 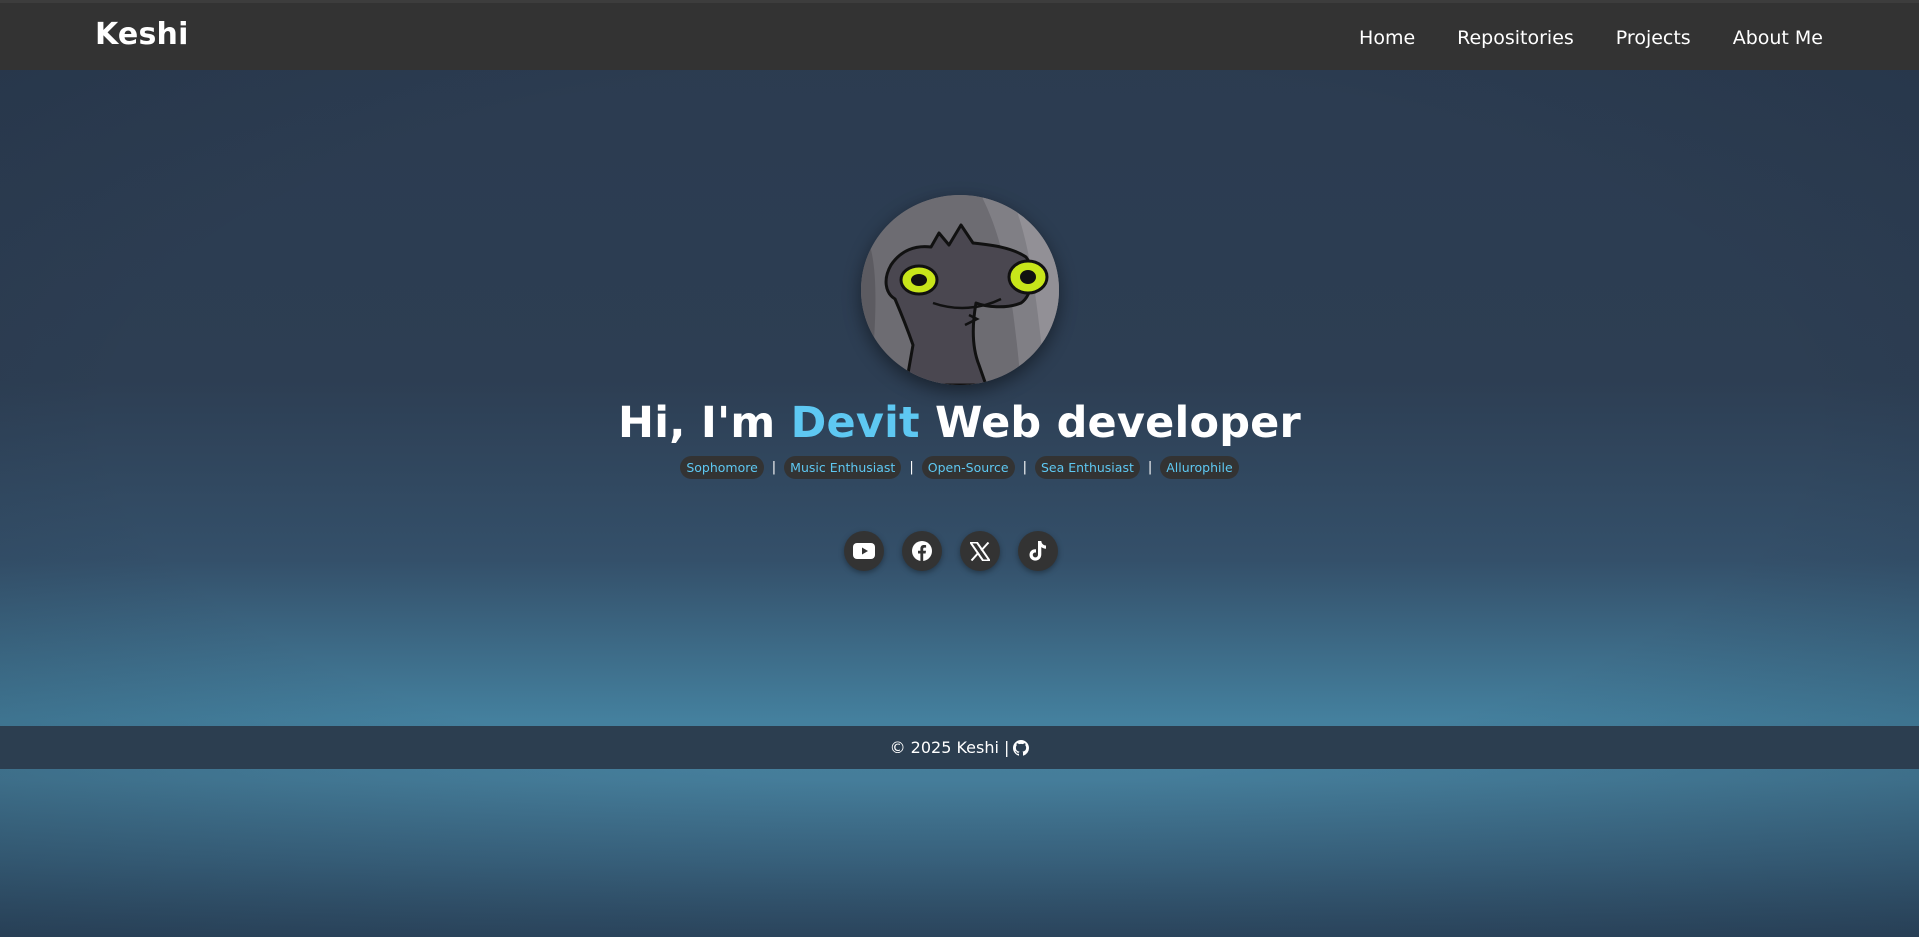 What do you see at coordinates (951, 551) in the screenshot?
I see `social-links` at bounding box center [951, 551].